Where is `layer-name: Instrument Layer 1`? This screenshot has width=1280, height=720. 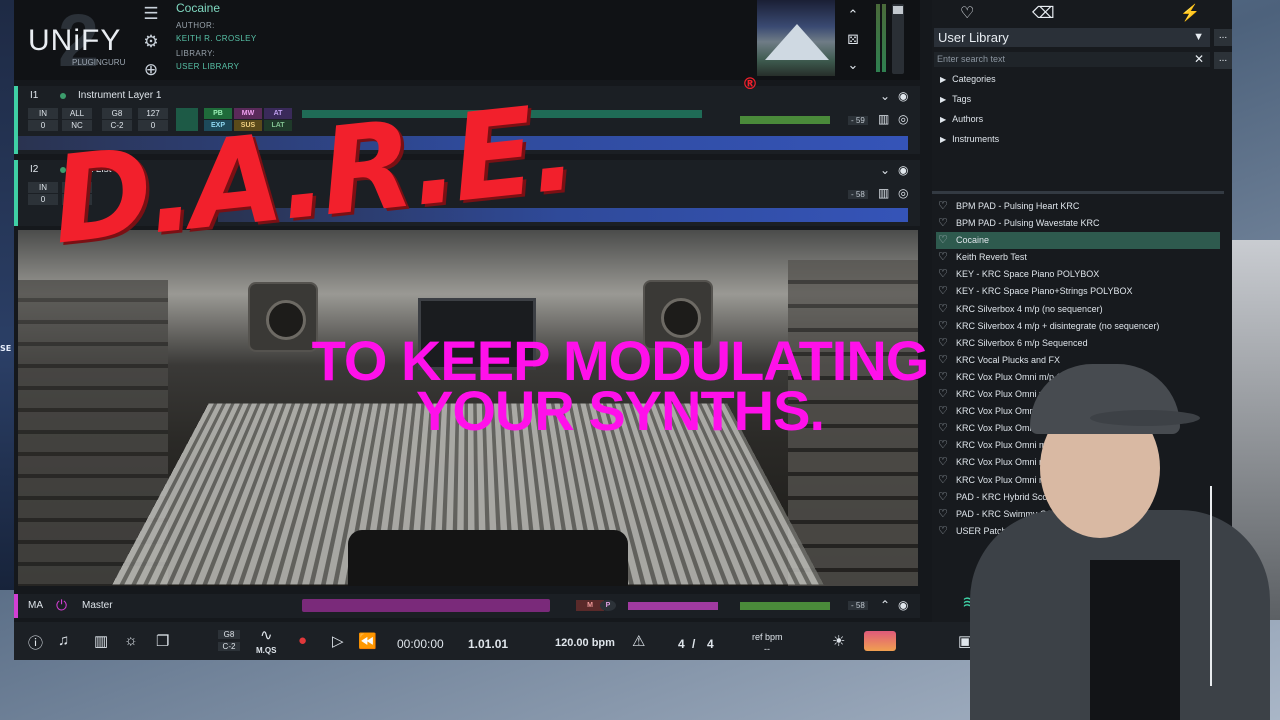 layer-name: Instrument Layer 1 is located at coordinates (119, 95).